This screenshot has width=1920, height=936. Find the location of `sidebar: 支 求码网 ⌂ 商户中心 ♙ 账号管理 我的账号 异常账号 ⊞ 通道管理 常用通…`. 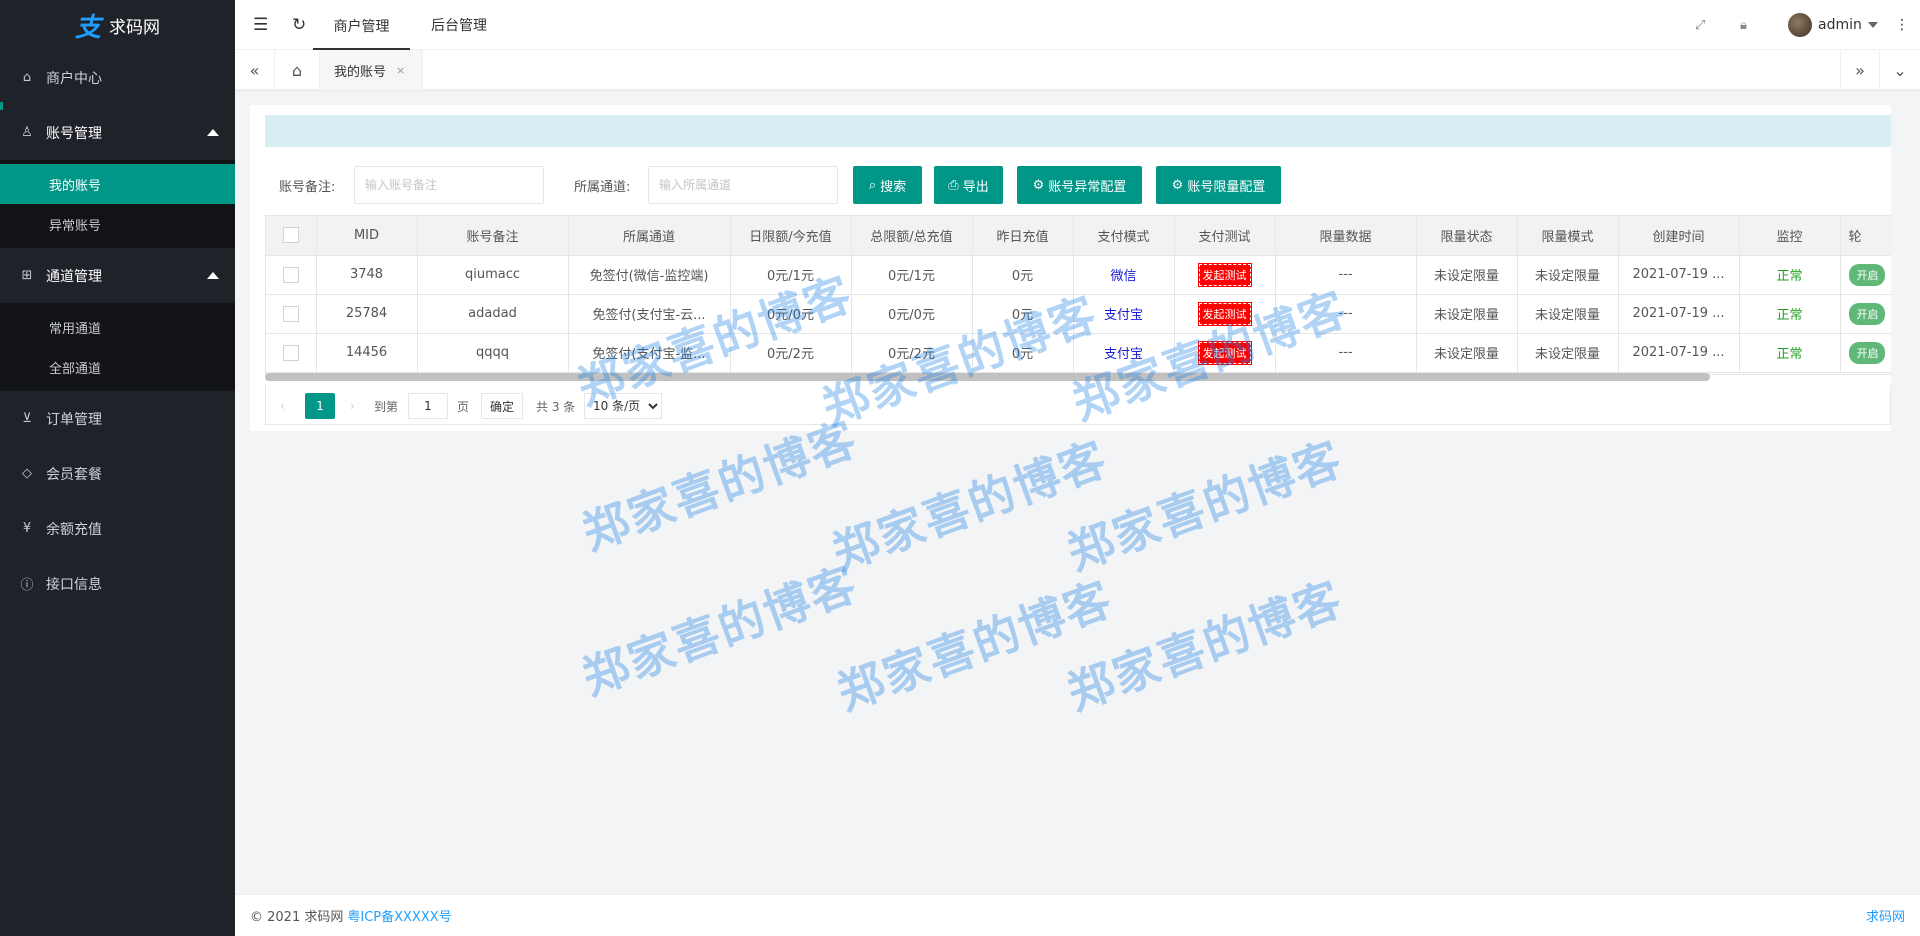

sidebar: 支 求码网 ⌂ 商户中心 ♙ 账号管理 我的账号 异常账号 ⊞ 通道管理 常用通… is located at coordinates (117, 468).